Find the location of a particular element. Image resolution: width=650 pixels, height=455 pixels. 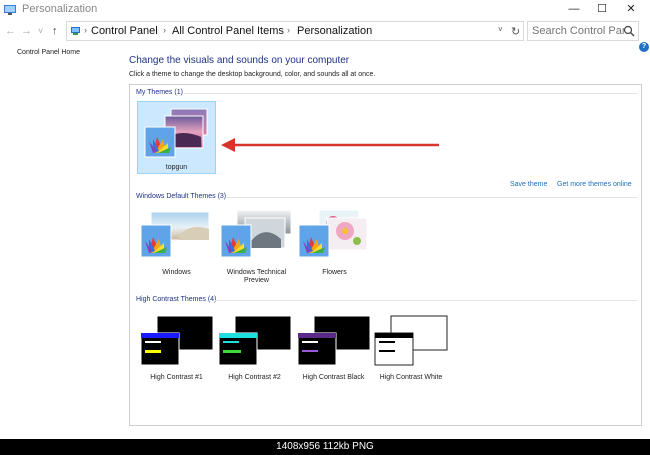

theme-label: topgun is located at coordinates (176, 167).